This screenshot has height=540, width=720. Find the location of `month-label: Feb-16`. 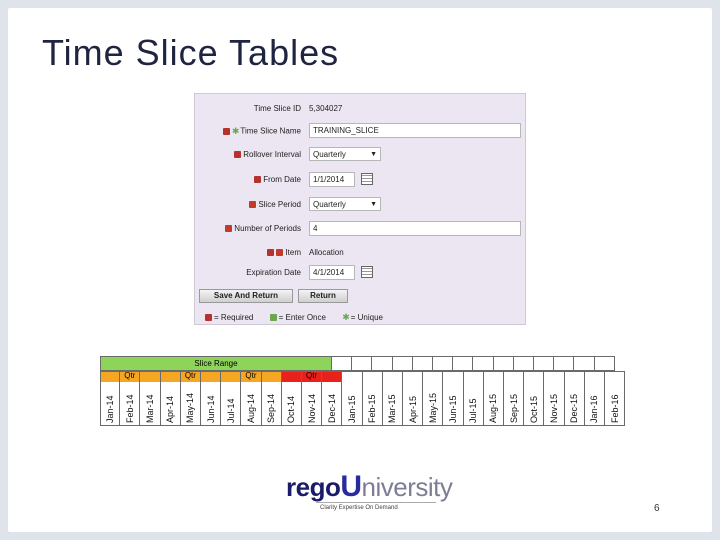

month-label: Feb-16 is located at coordinates (614, 408).